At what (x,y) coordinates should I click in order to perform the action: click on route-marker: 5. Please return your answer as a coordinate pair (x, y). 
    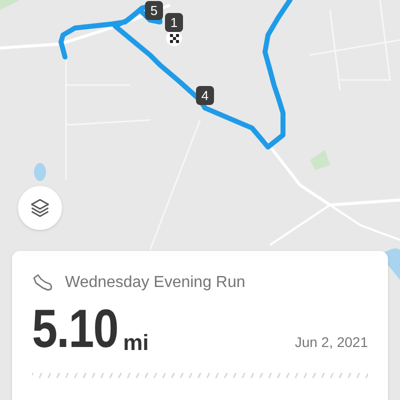
    Looking at the image, I should click on (154, 10).